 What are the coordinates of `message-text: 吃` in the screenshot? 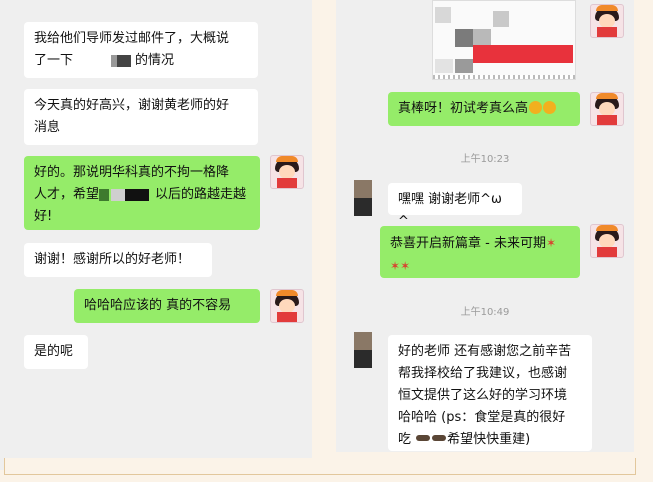 It's located at (405, 439).